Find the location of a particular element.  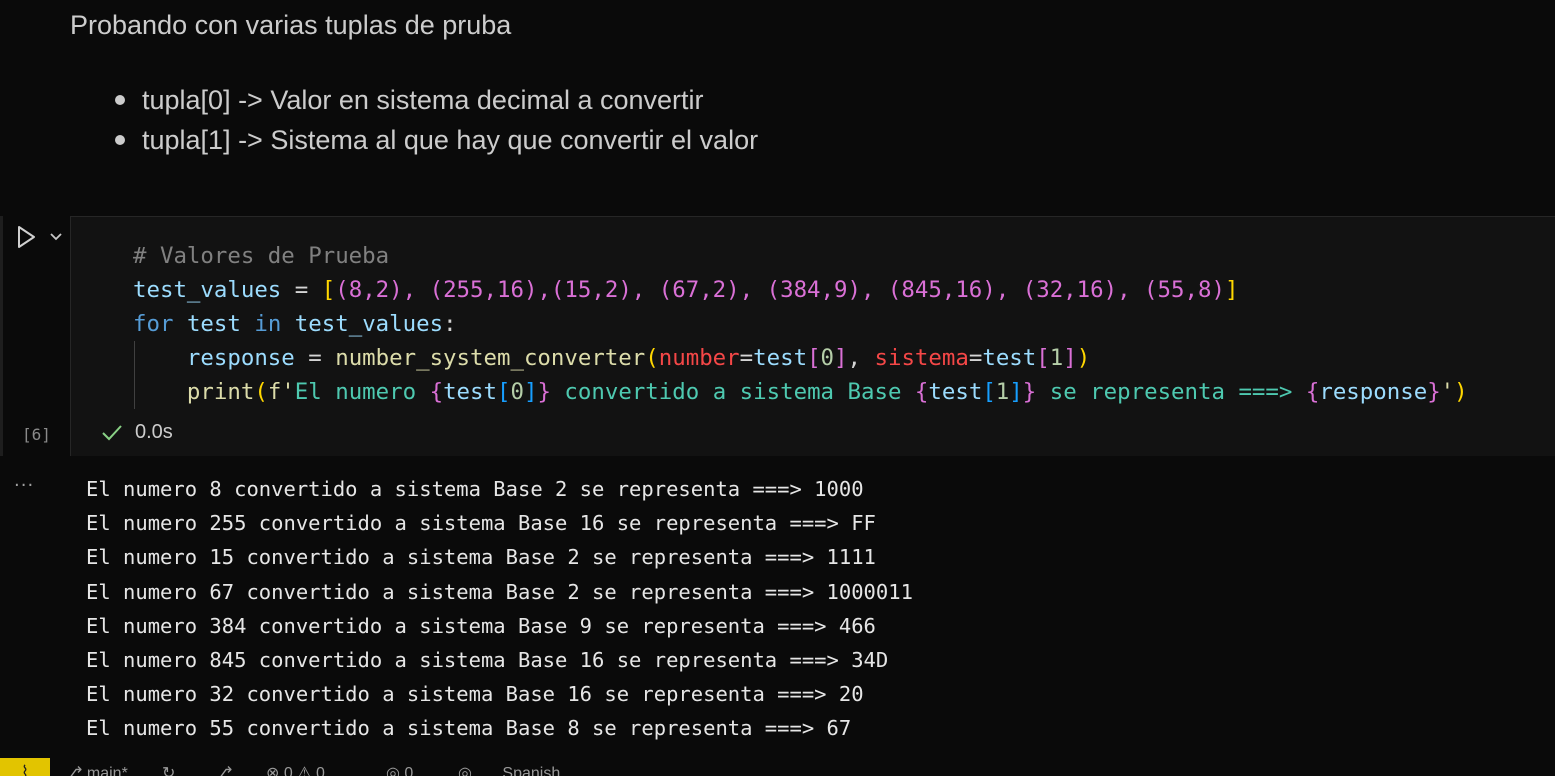

run-options-button is located at coordinates (56, 237).